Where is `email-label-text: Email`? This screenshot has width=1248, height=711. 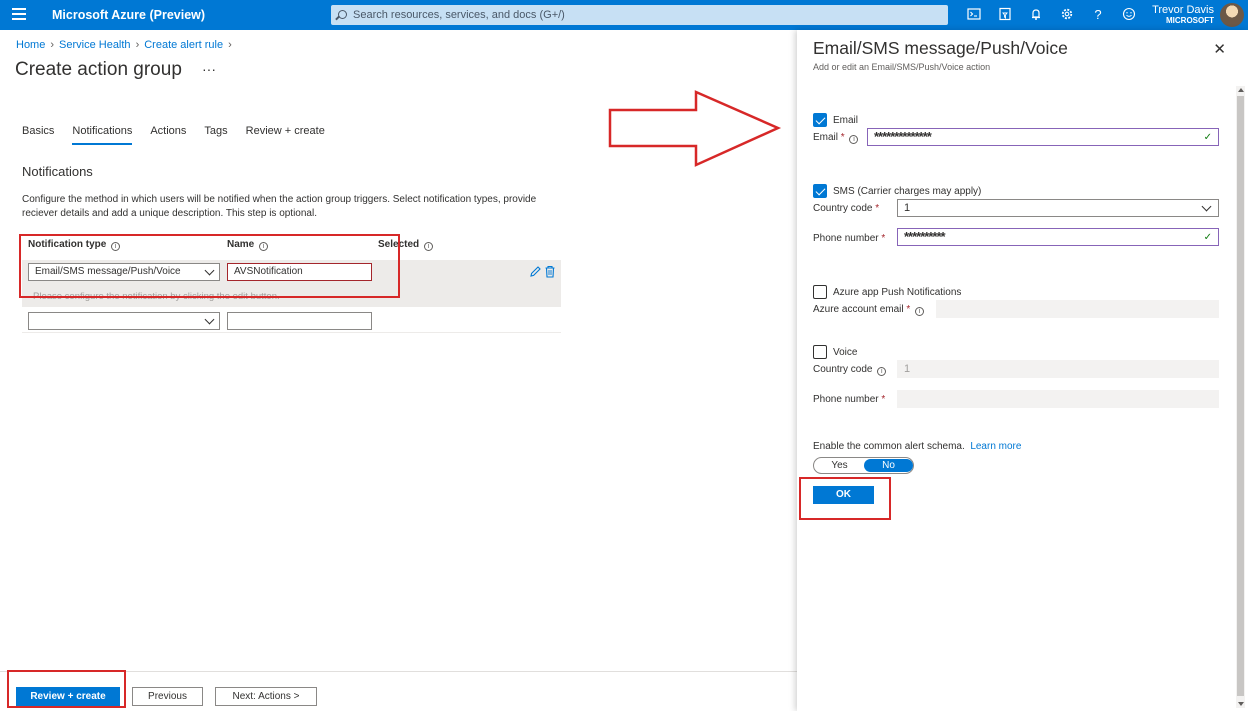 email-label-text: Email is located at coordinates (826, 137).